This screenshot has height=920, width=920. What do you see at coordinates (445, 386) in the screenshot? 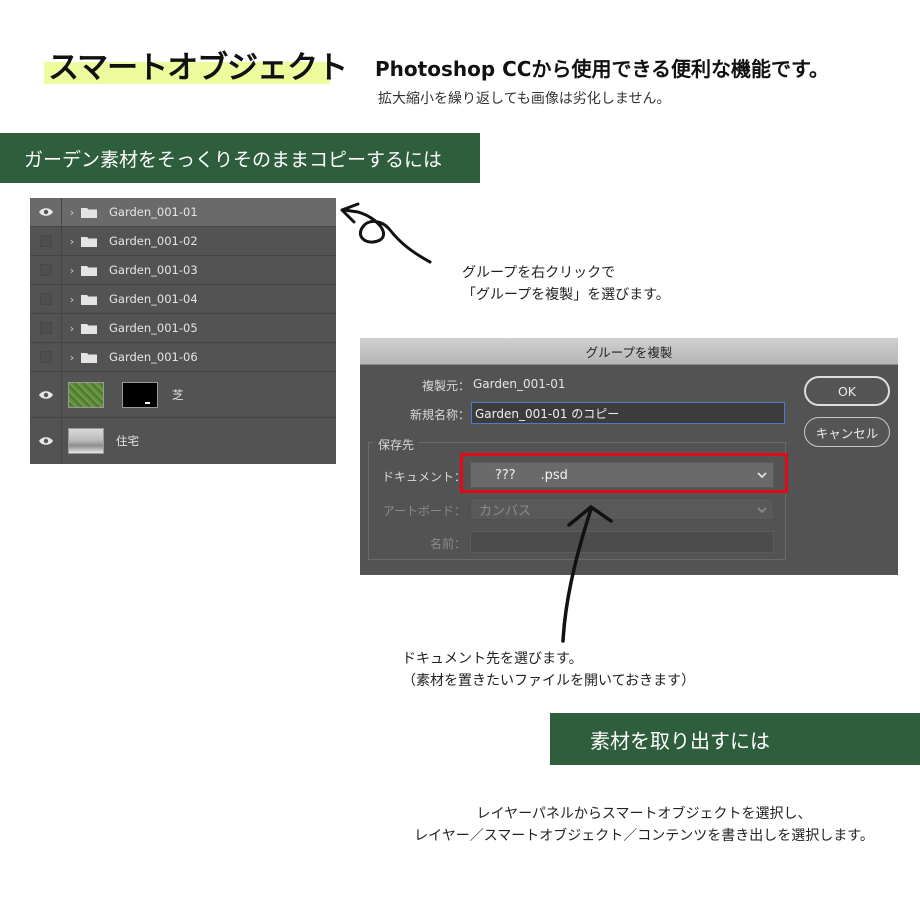
I see `source-label: 複製元：` at bounding box center [445, 386].